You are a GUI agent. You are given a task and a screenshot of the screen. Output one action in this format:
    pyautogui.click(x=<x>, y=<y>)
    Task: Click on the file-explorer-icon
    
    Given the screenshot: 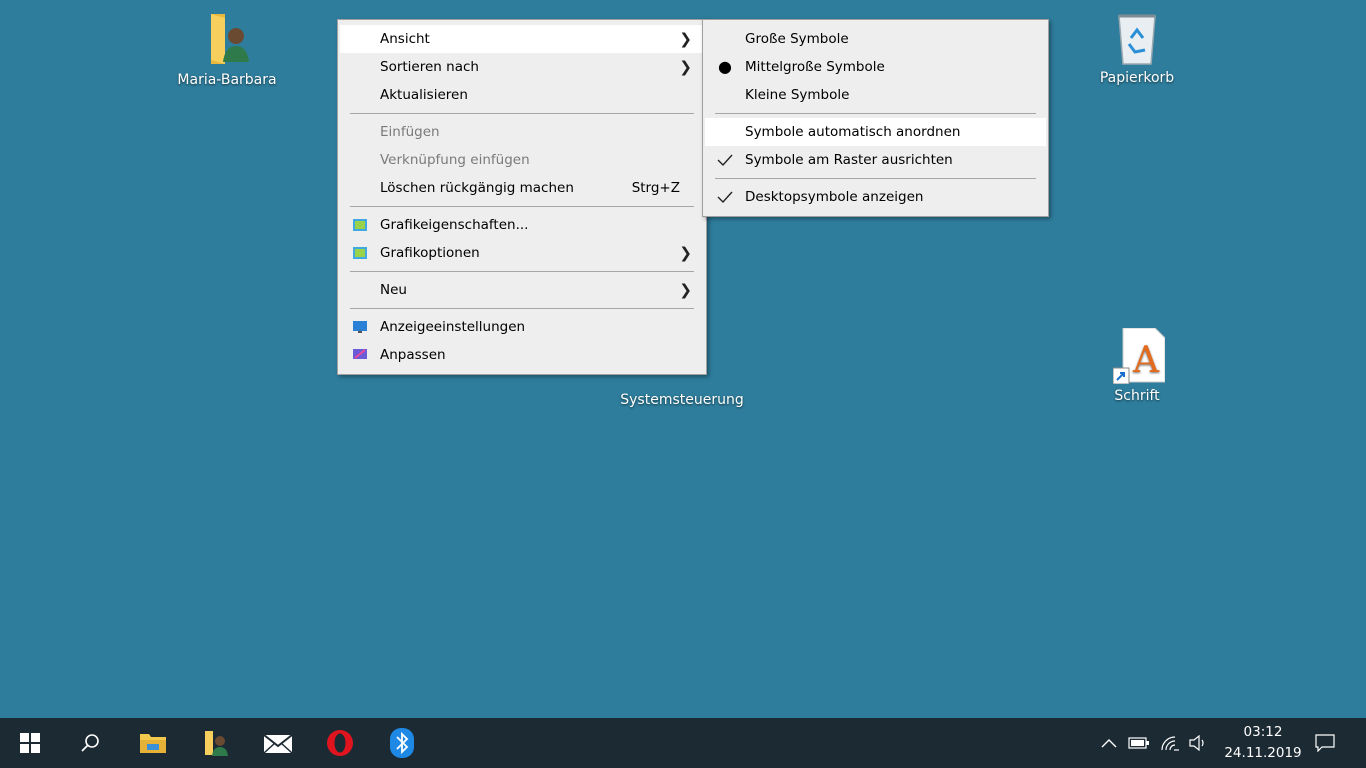 What is the action you would take?
    pyautogui.click(x=153, y=743)
    